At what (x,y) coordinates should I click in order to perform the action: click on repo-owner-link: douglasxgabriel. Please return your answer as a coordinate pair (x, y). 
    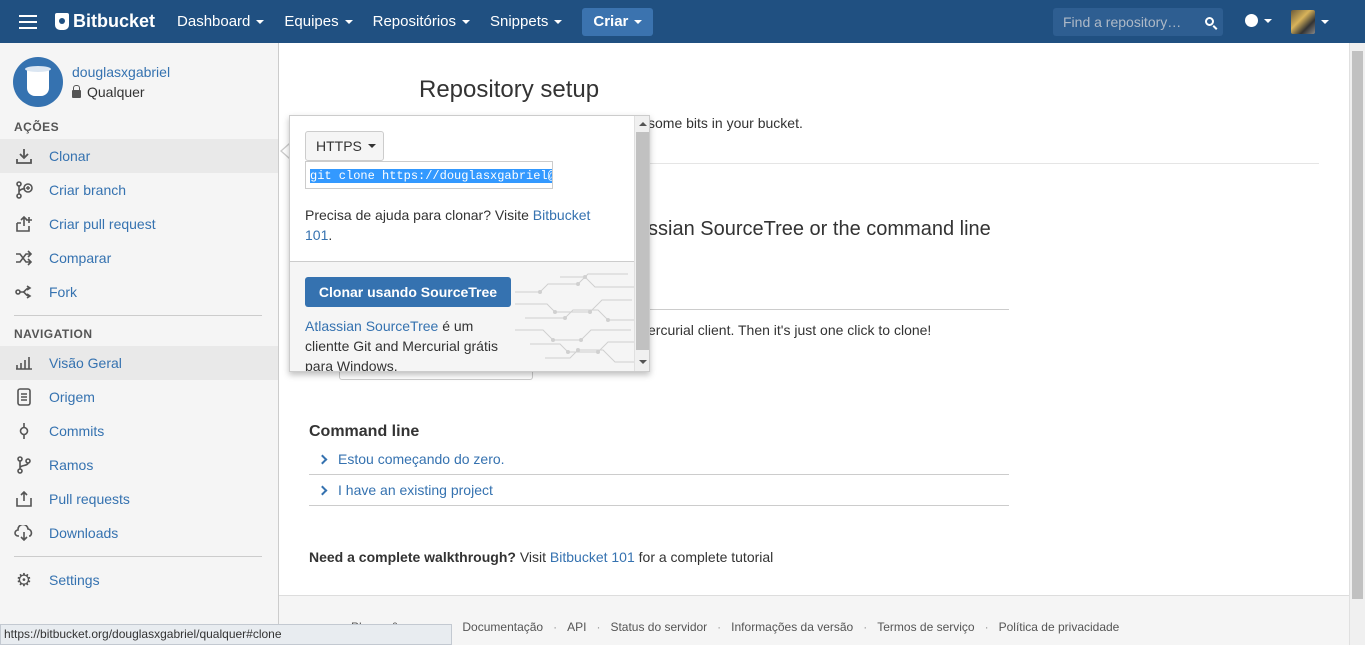
    Looking at the image, I should click on (121, 72).